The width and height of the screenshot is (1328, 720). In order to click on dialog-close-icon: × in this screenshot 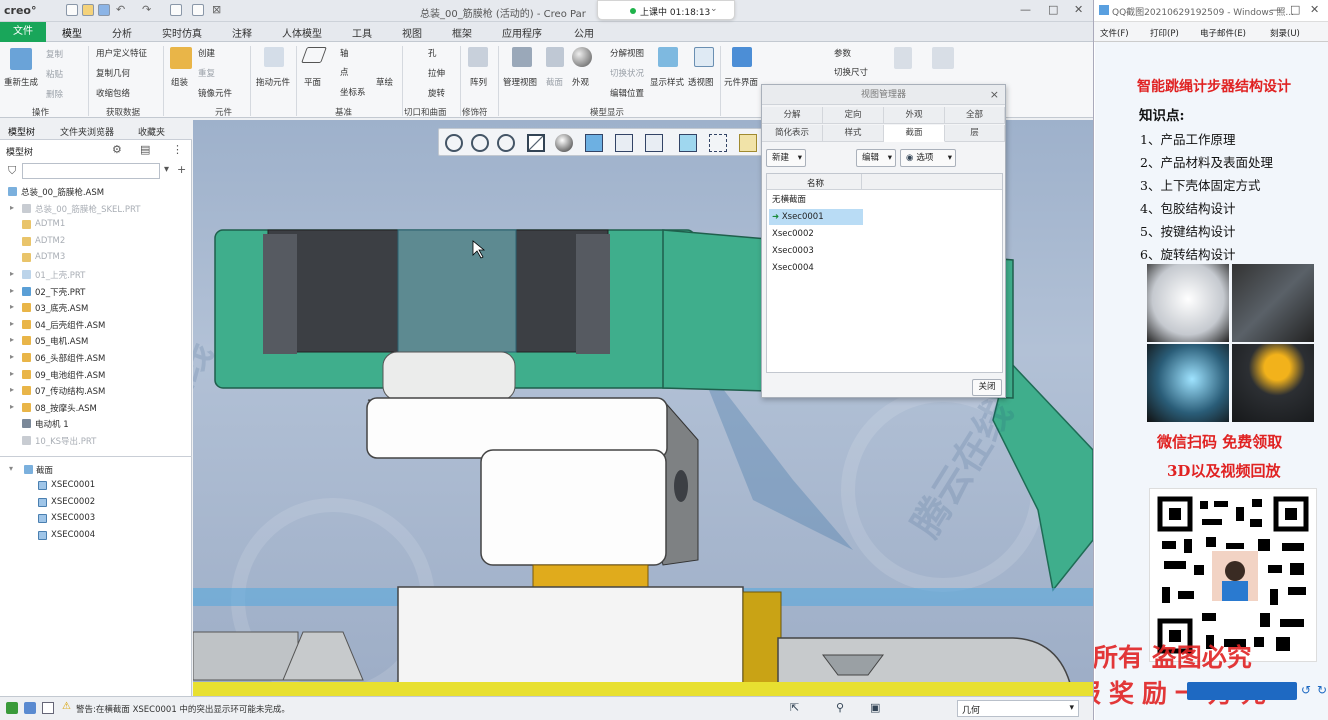, I will do `click(994, 94)`.